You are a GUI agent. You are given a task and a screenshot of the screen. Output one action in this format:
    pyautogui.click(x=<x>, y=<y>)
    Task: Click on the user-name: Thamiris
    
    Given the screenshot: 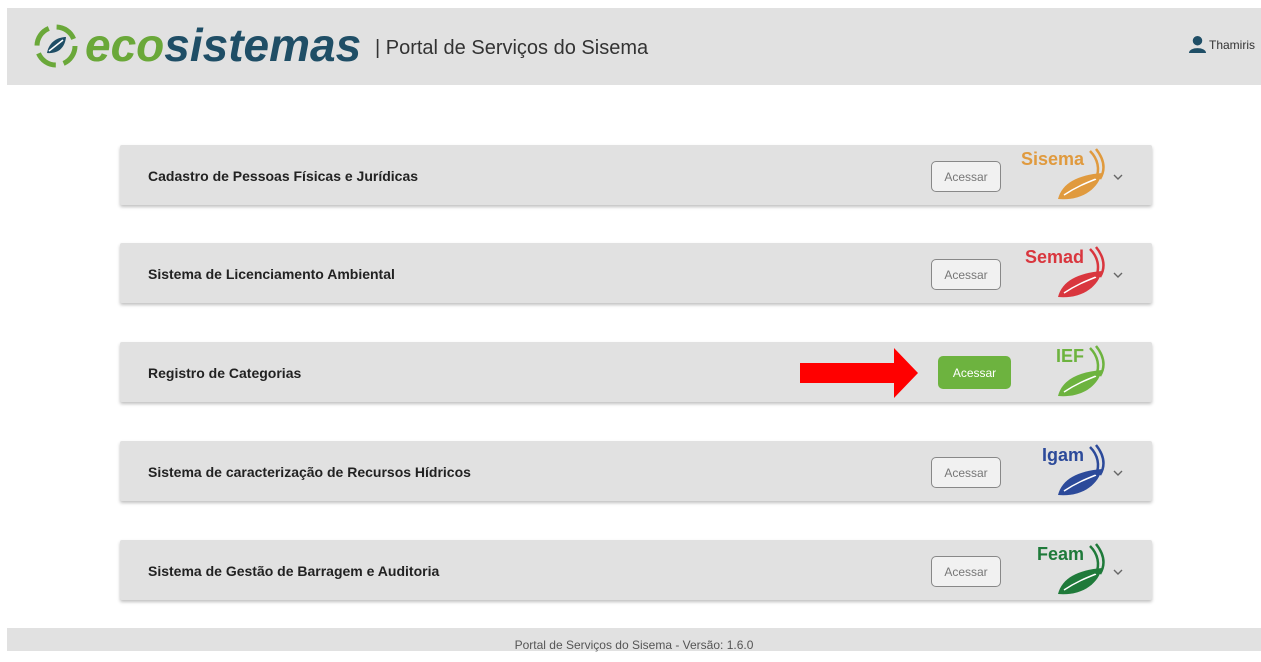 What is the action you would take?
    pyautogui.click(x=1231, y=44)
    